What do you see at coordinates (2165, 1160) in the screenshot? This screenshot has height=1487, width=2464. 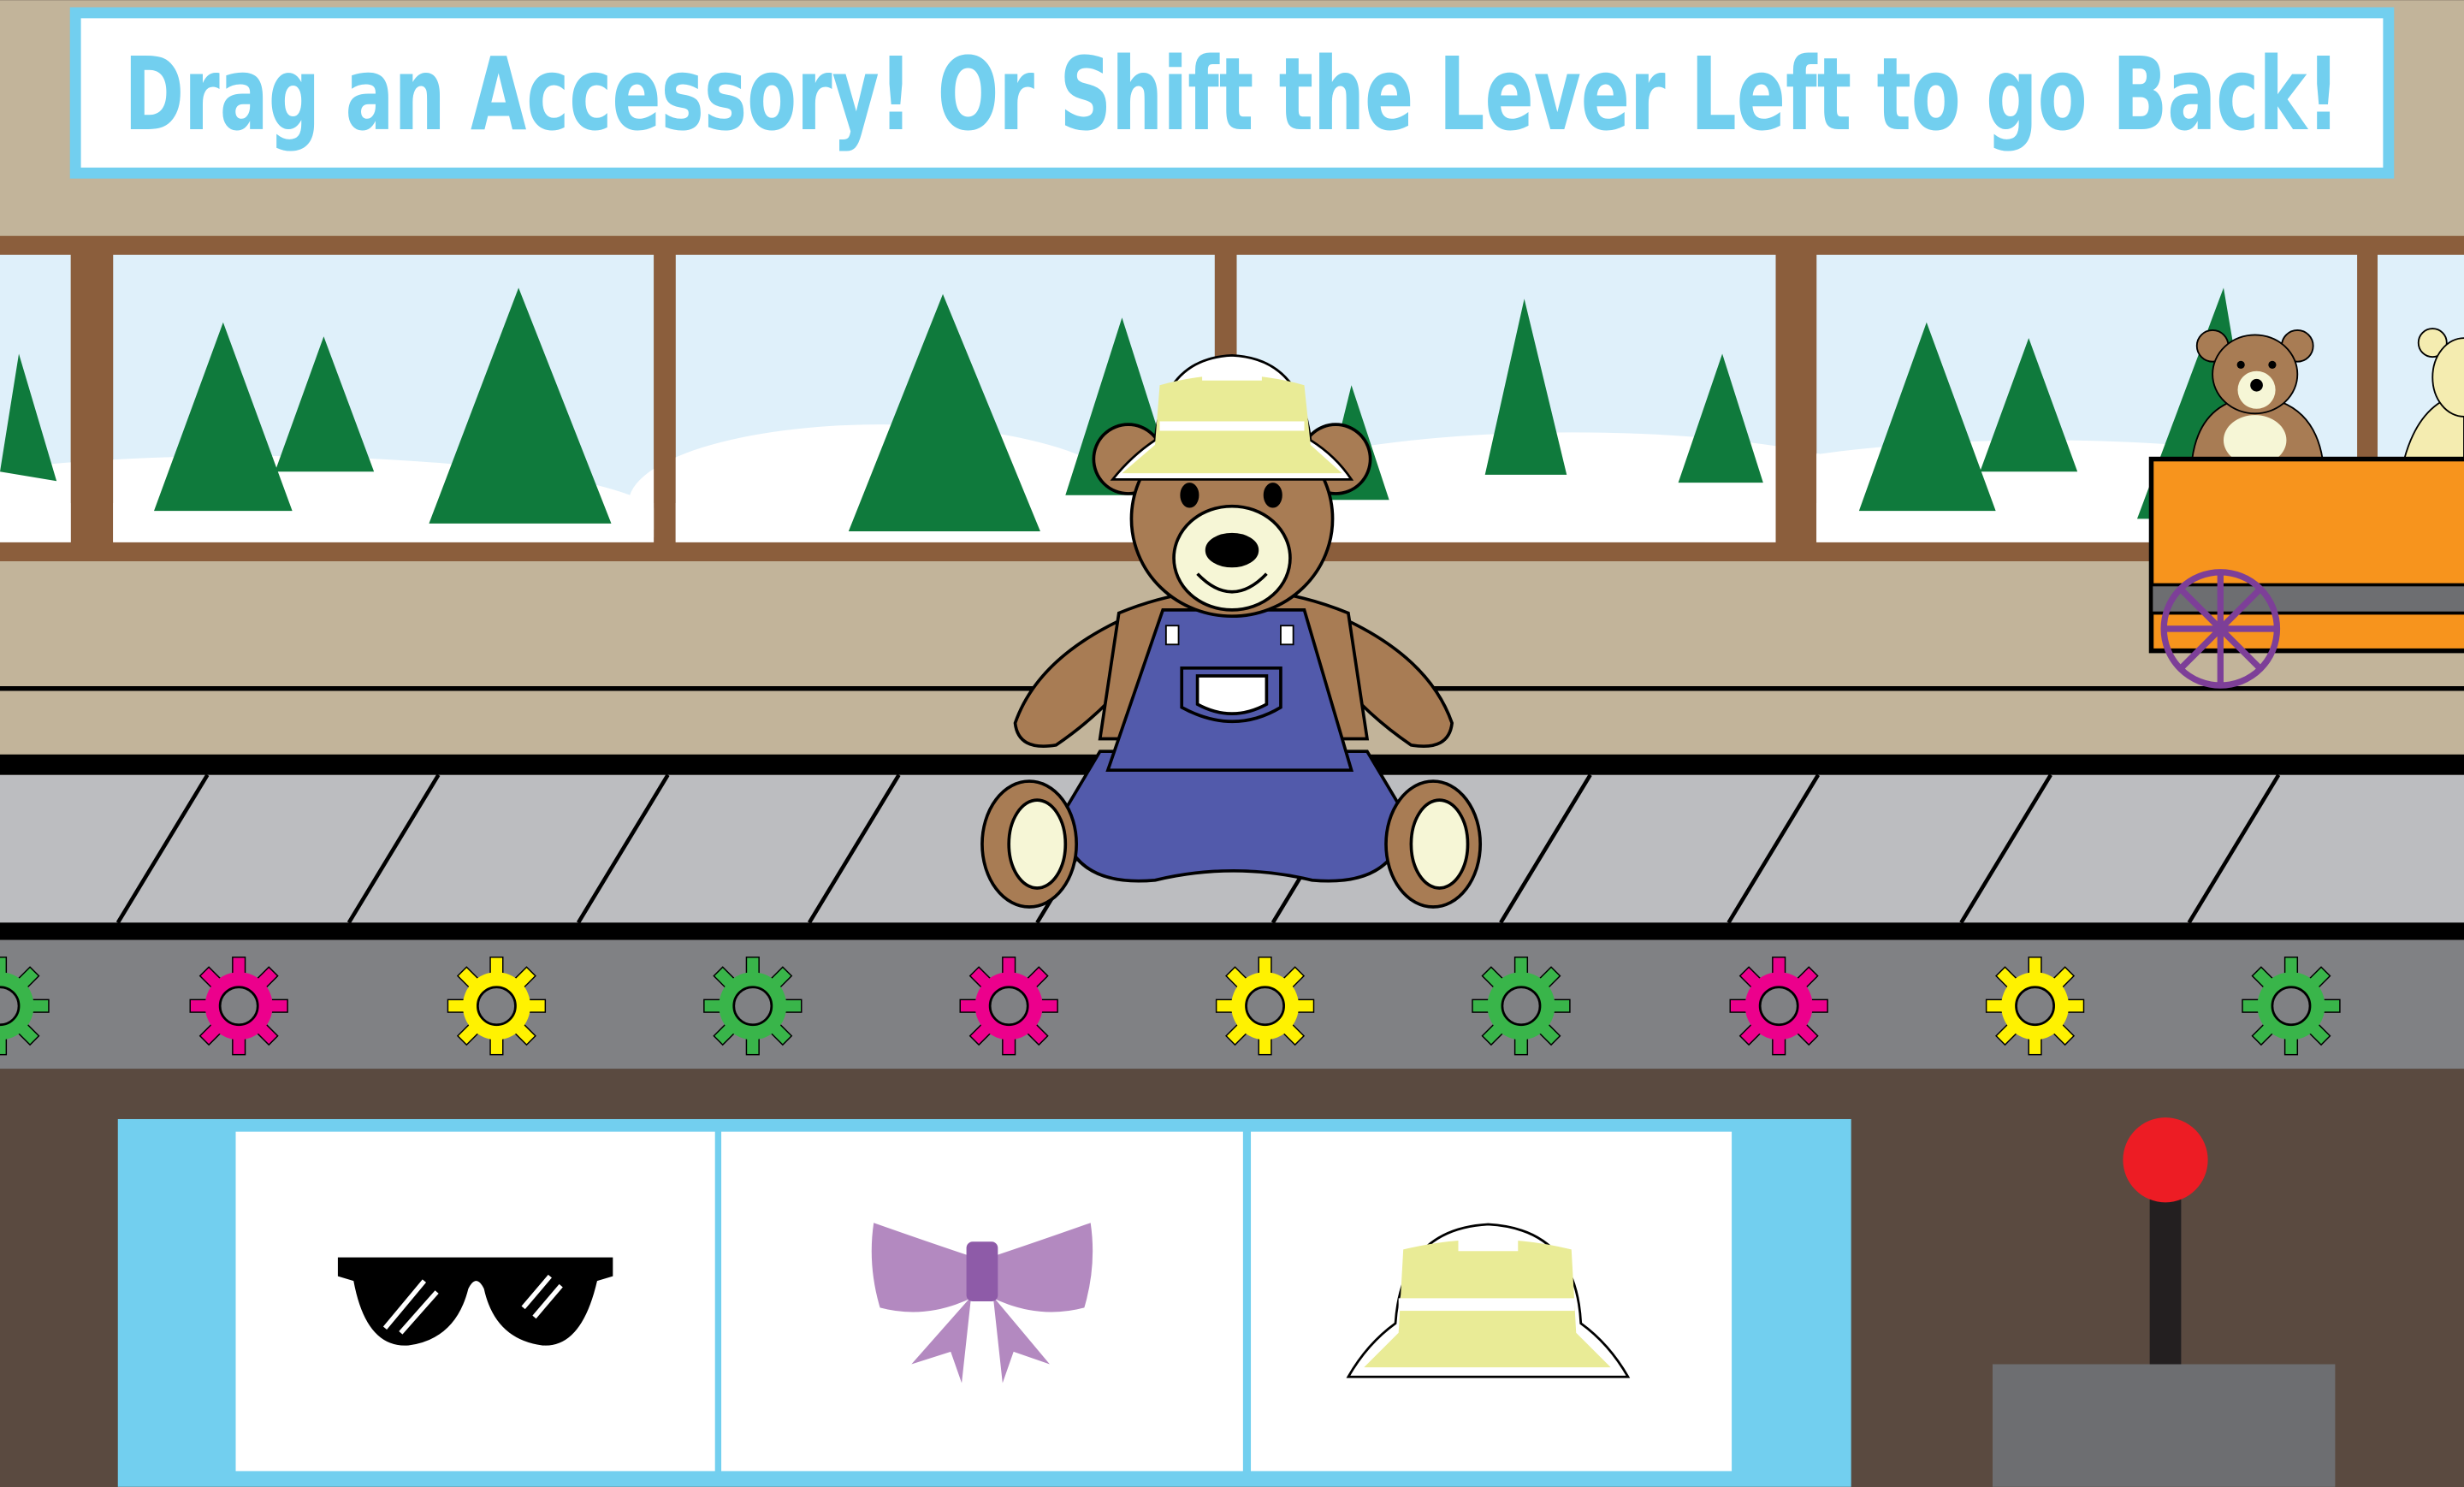 I see `lever-knob` at bounding box center [2165, 1160].